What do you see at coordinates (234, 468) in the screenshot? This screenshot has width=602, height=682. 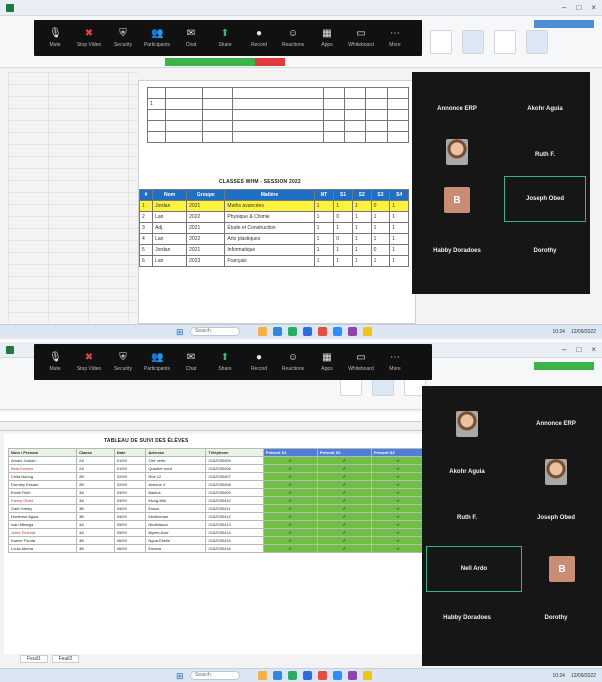 I see `table-cell: 0102030406` at bounding box center [234, 468].